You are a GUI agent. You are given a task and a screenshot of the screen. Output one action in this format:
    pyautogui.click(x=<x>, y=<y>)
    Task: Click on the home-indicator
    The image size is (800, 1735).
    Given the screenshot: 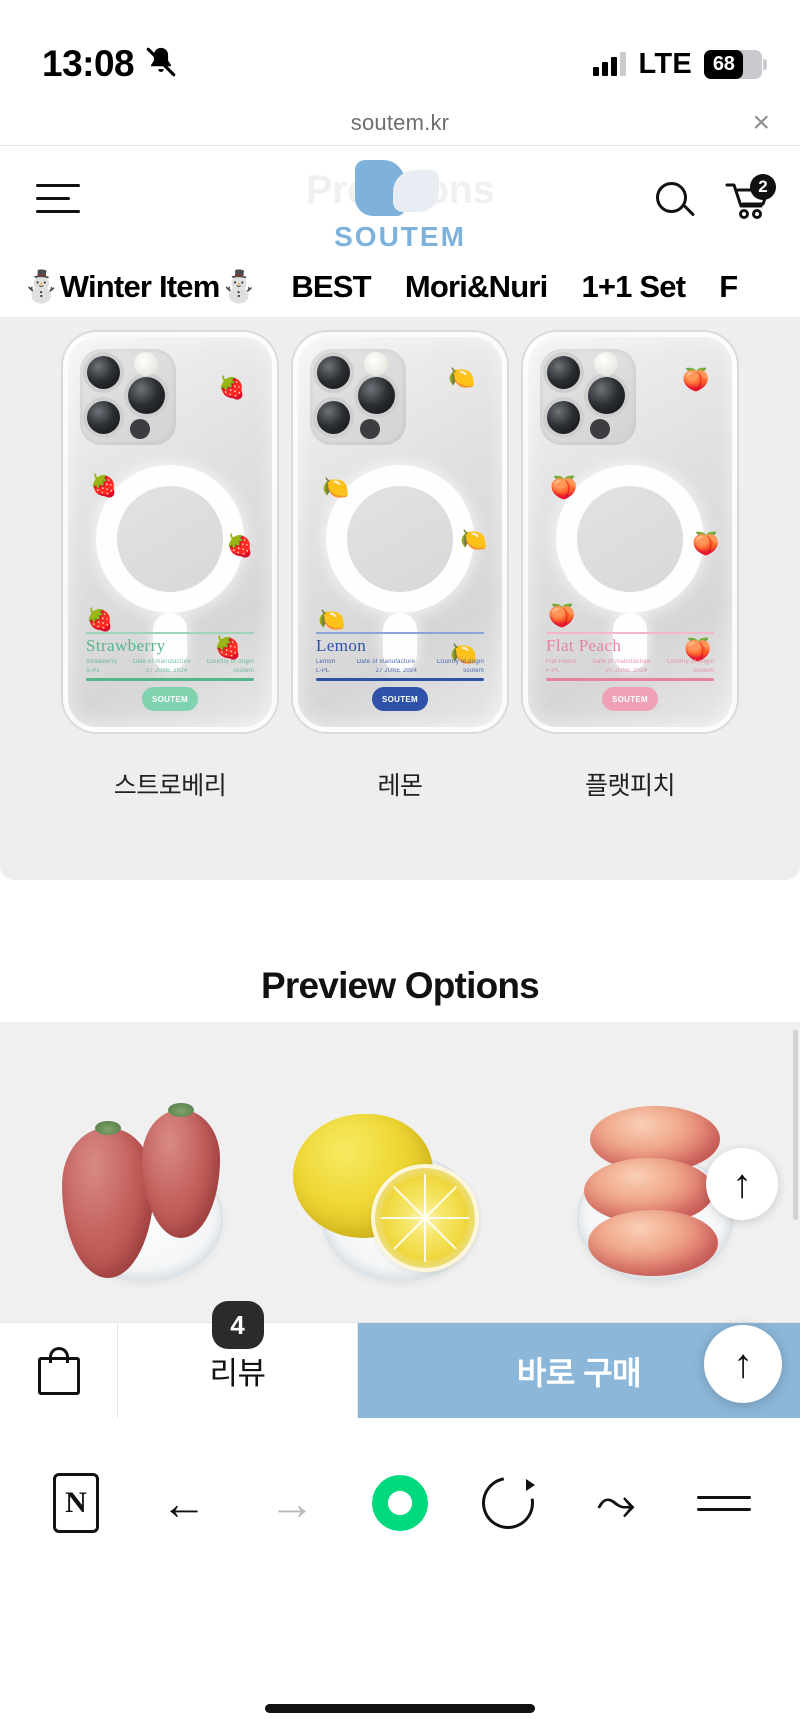 What is the action you would take?
    pyautogui.click(x=400, y=1708)
    